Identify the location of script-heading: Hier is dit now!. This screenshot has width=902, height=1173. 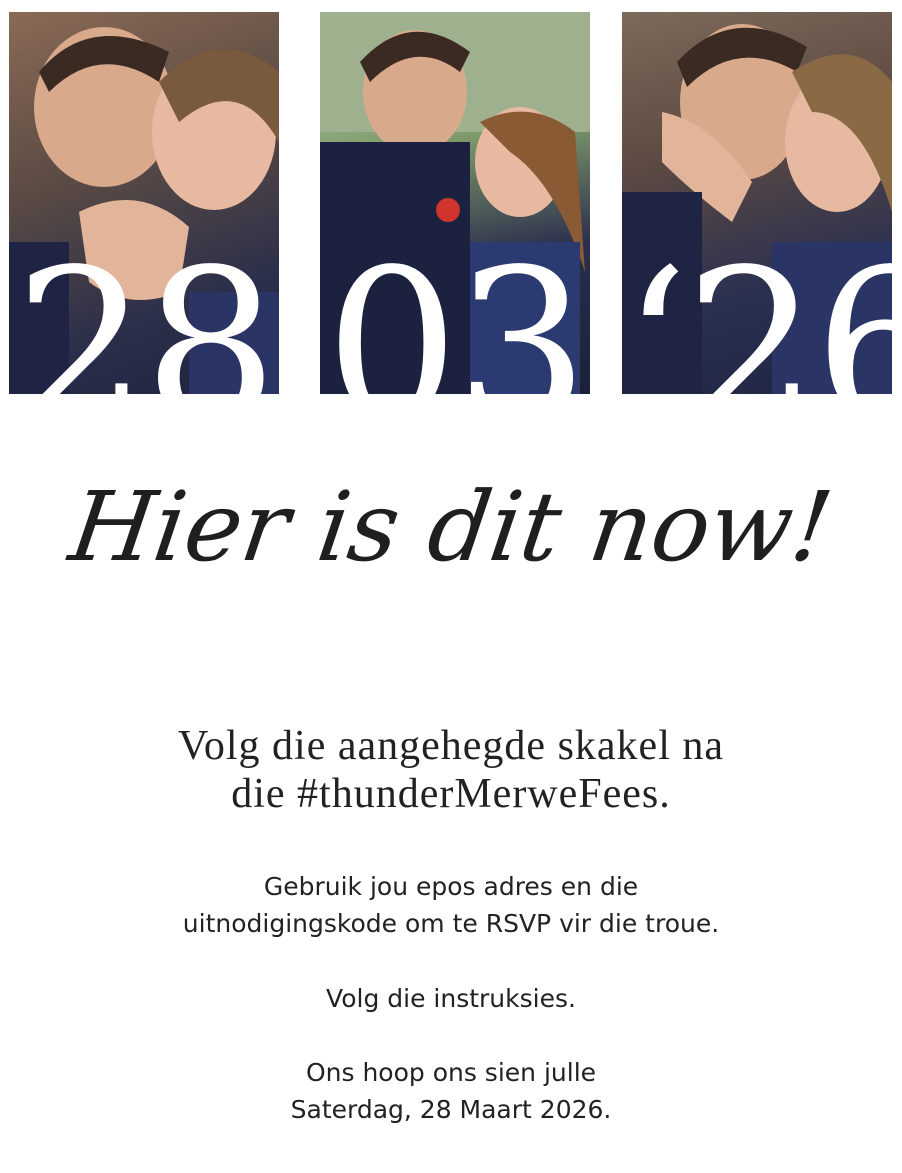
(451, 527).